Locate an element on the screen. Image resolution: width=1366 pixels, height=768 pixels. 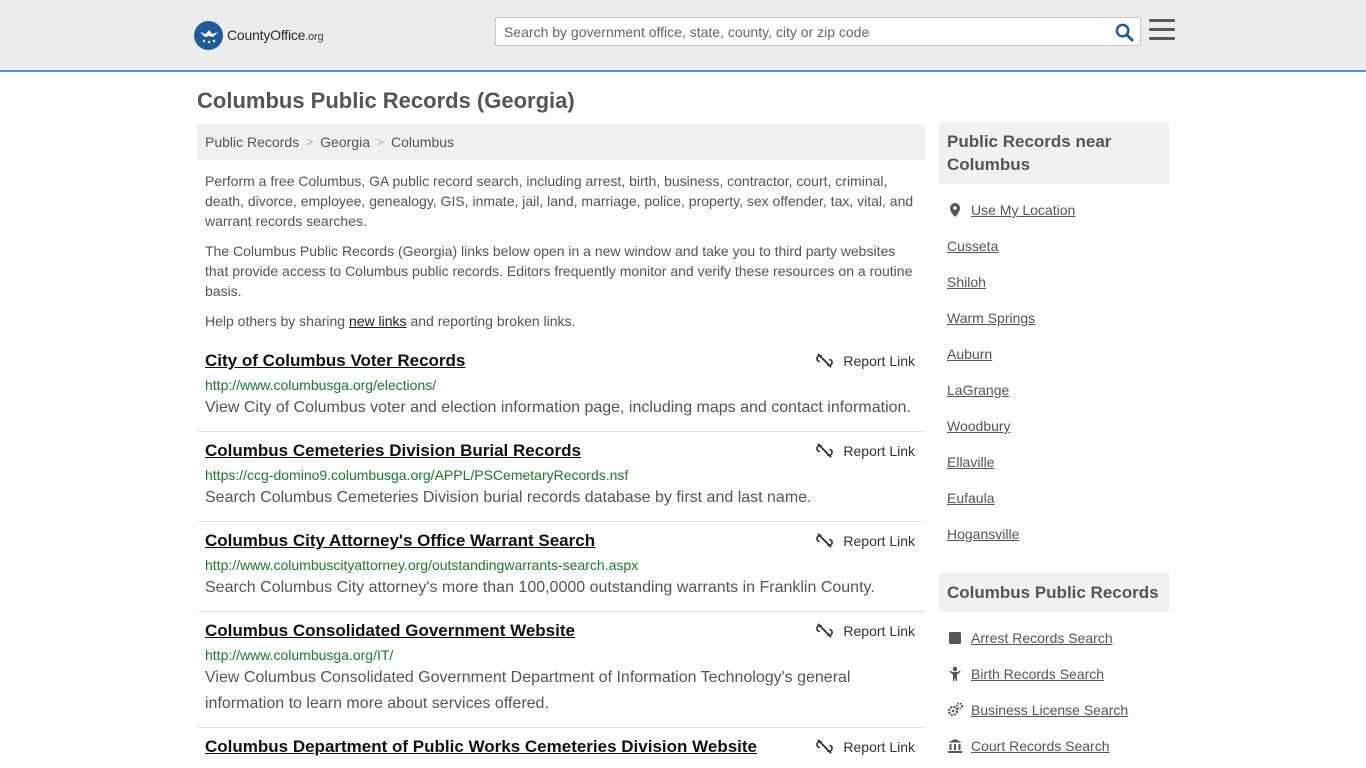
site-logo: CountyOffice.org is located at coordinates (259, 35).